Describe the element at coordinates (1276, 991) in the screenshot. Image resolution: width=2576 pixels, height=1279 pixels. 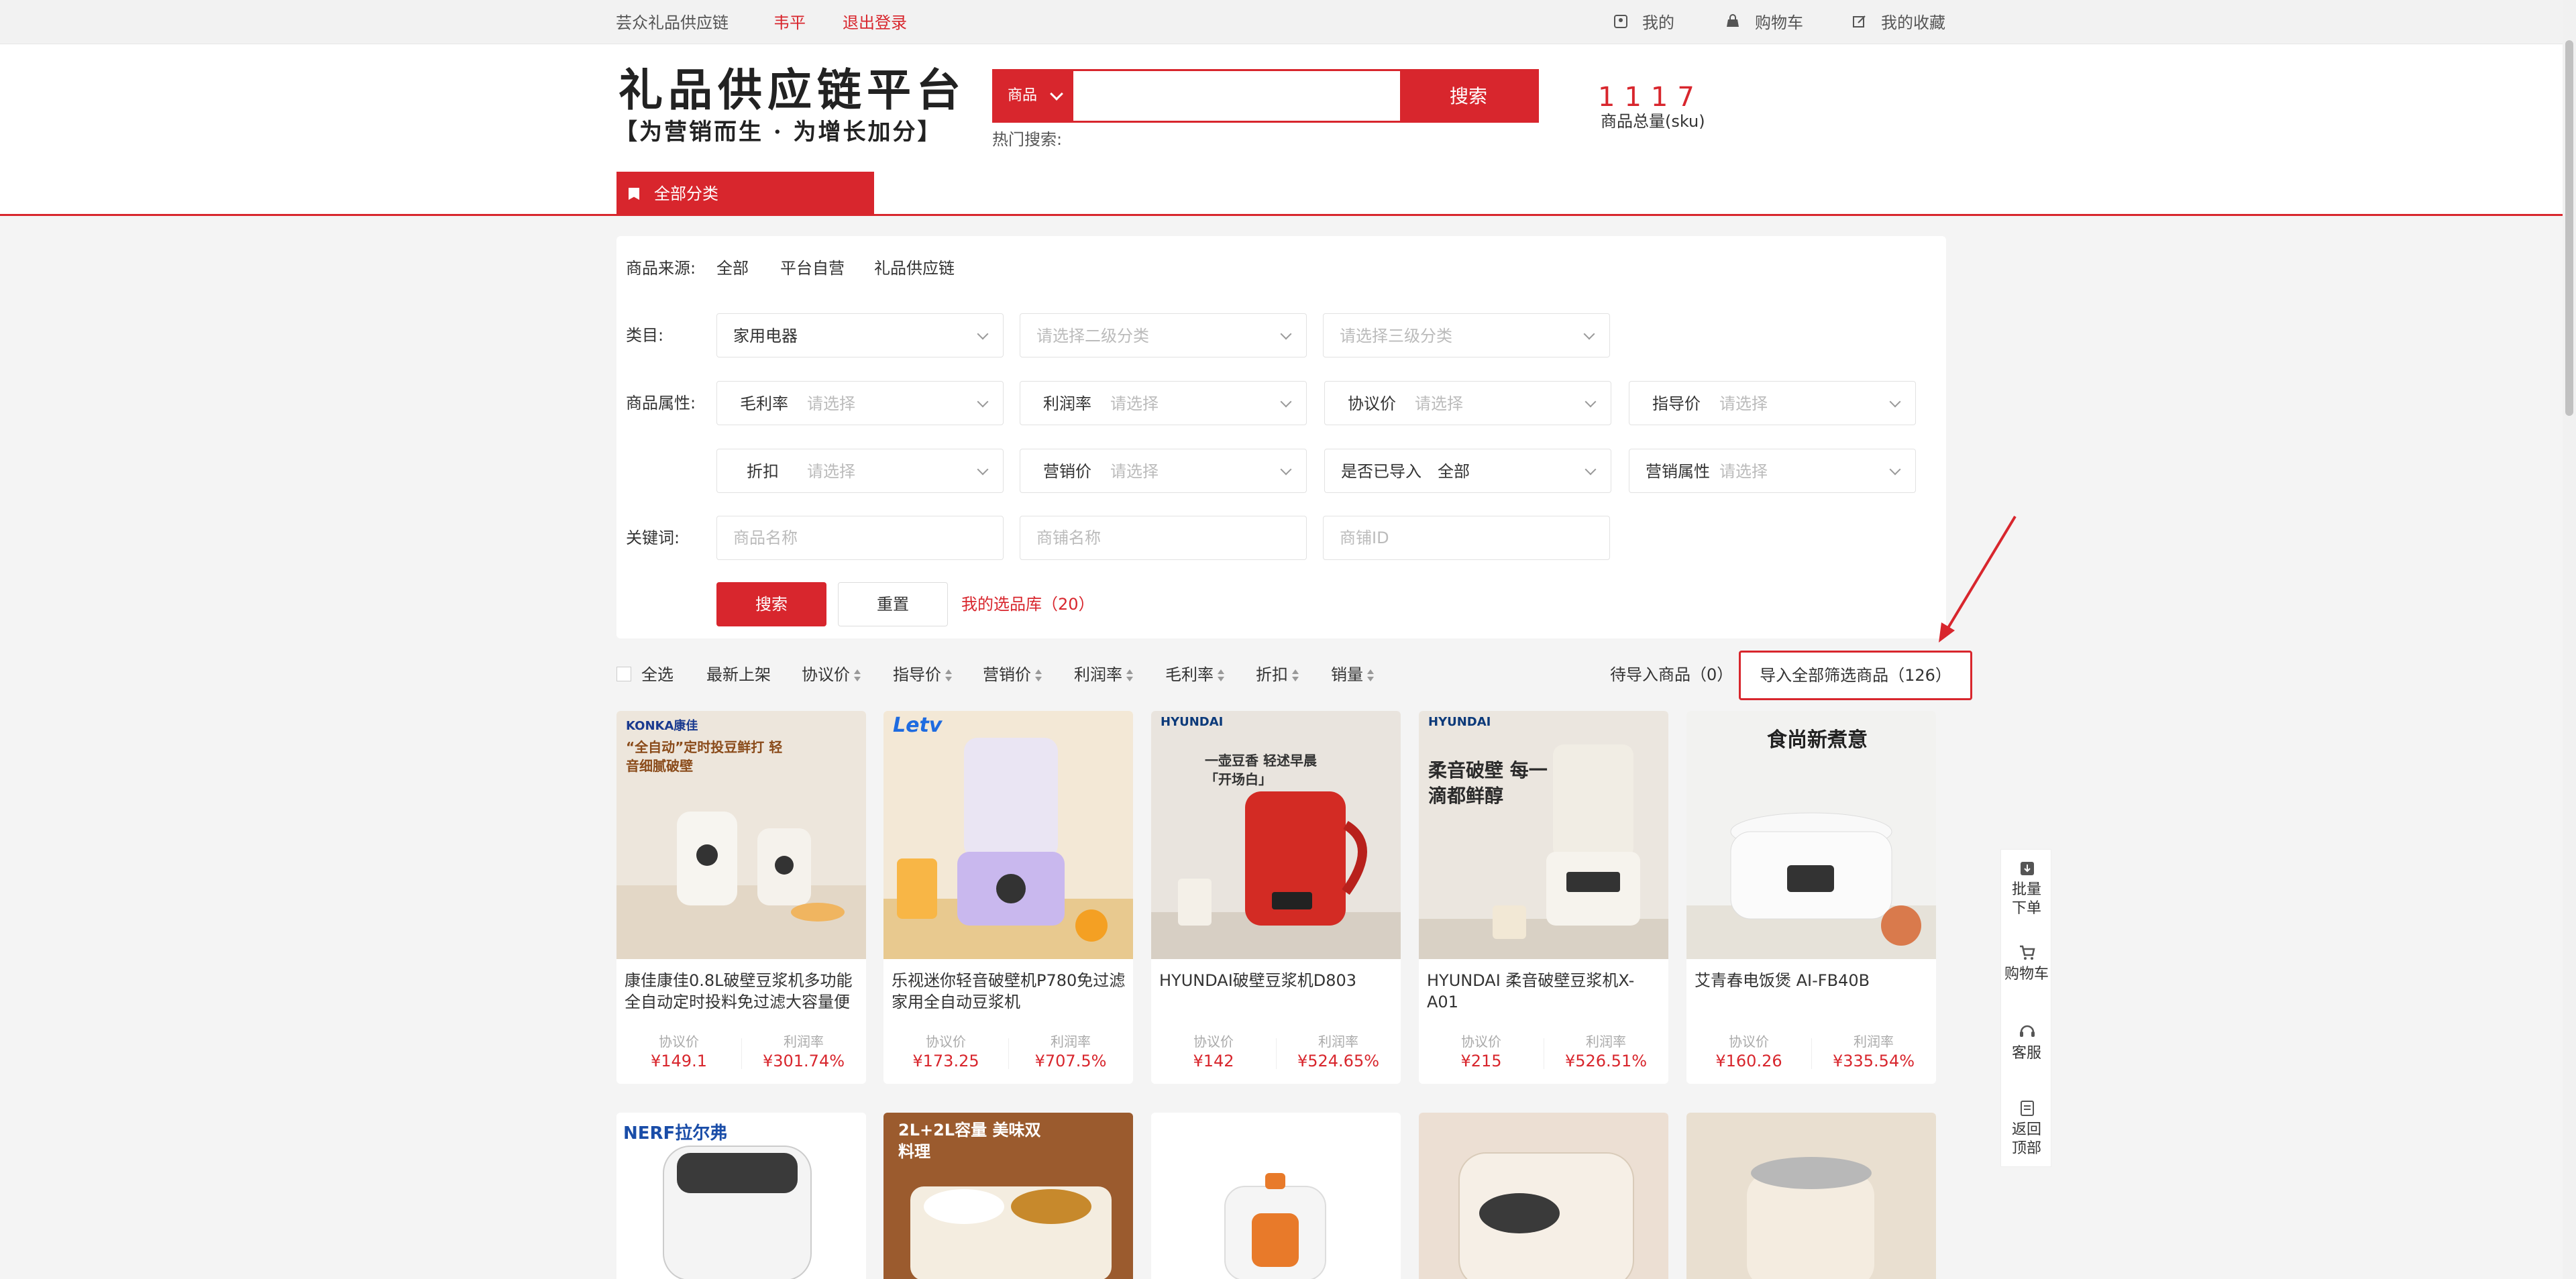
I see `product-title: HYUNDAI破壁豆浆机D803` at that location.